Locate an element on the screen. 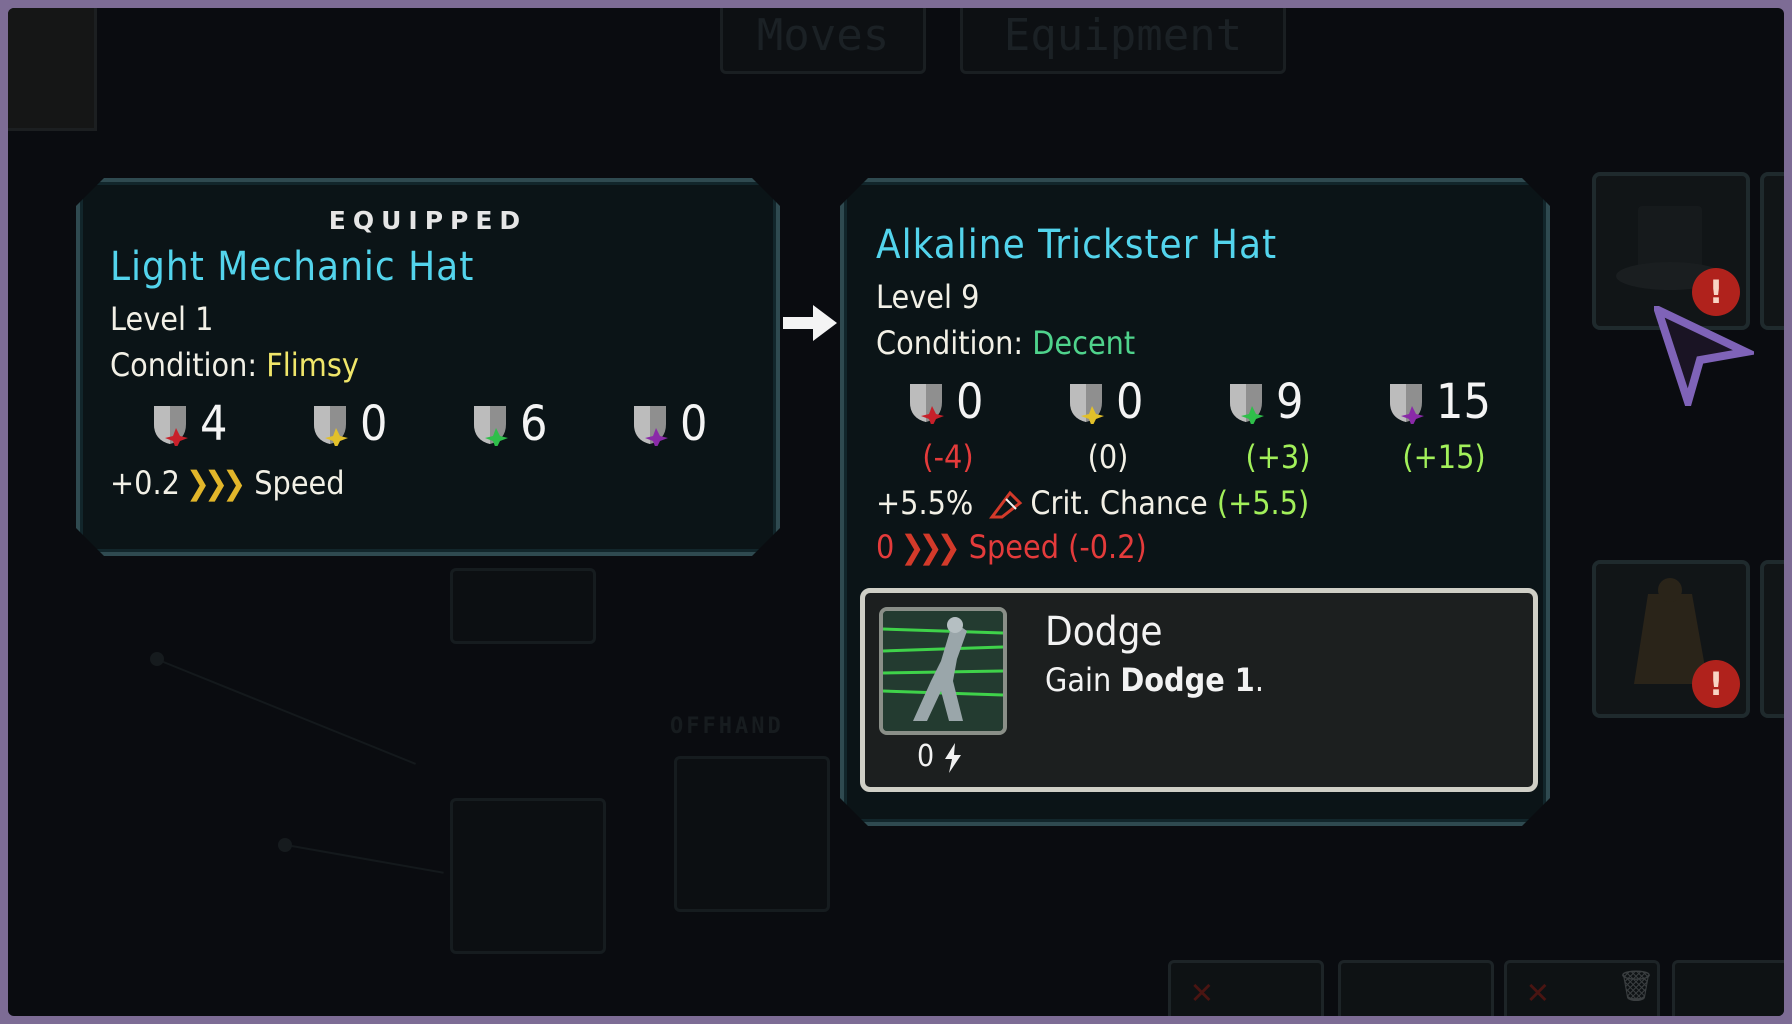 This screenshot has height=1024, width=1792. ability-card: Dodge Gain Dodge 1. 0 is located at coordinates (1199, 690).